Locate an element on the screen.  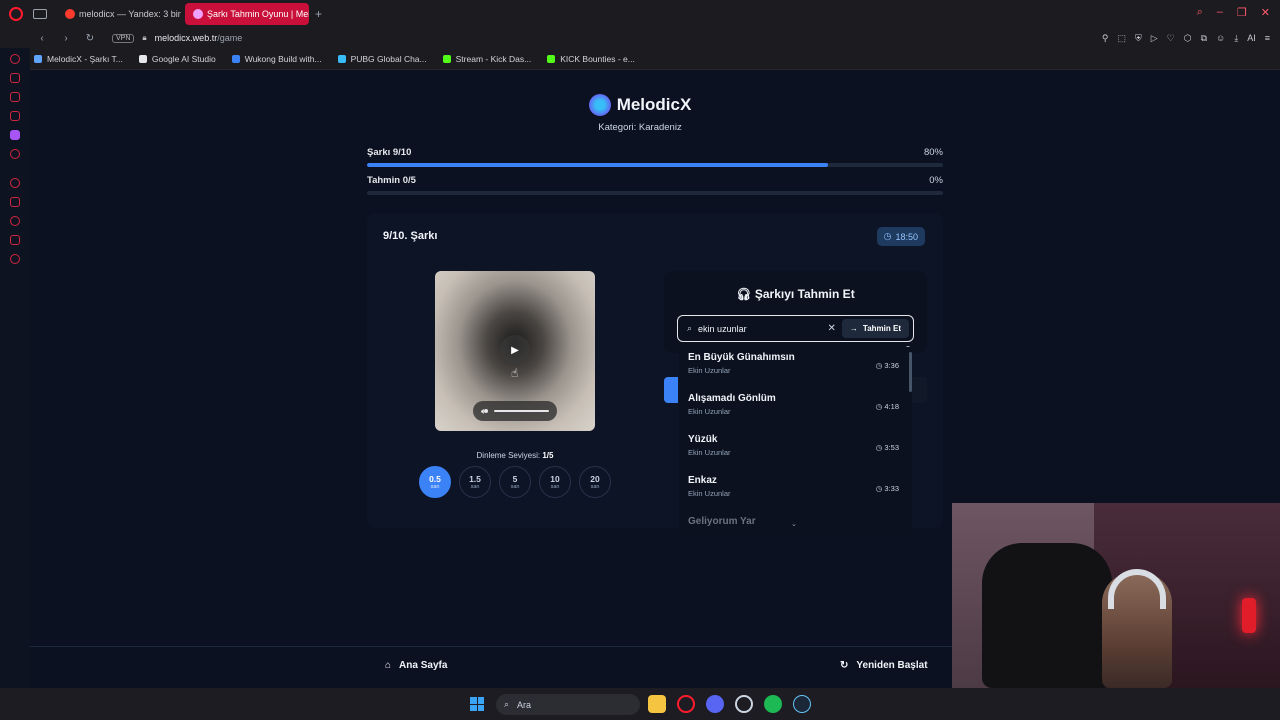
discord-icon is located at coordinates (715, 704).